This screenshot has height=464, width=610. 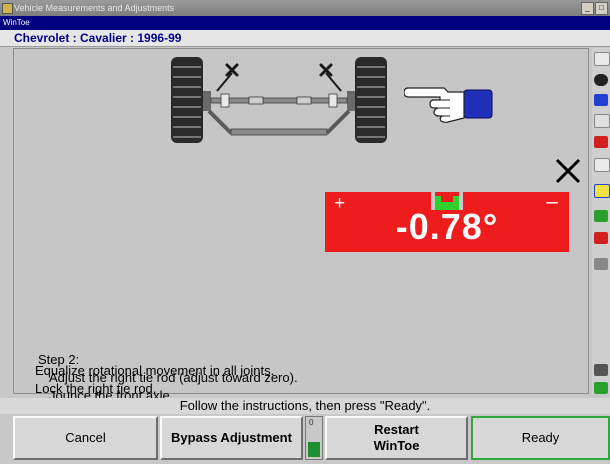 I want to click on tool-strip, so click(x=601, y=221).